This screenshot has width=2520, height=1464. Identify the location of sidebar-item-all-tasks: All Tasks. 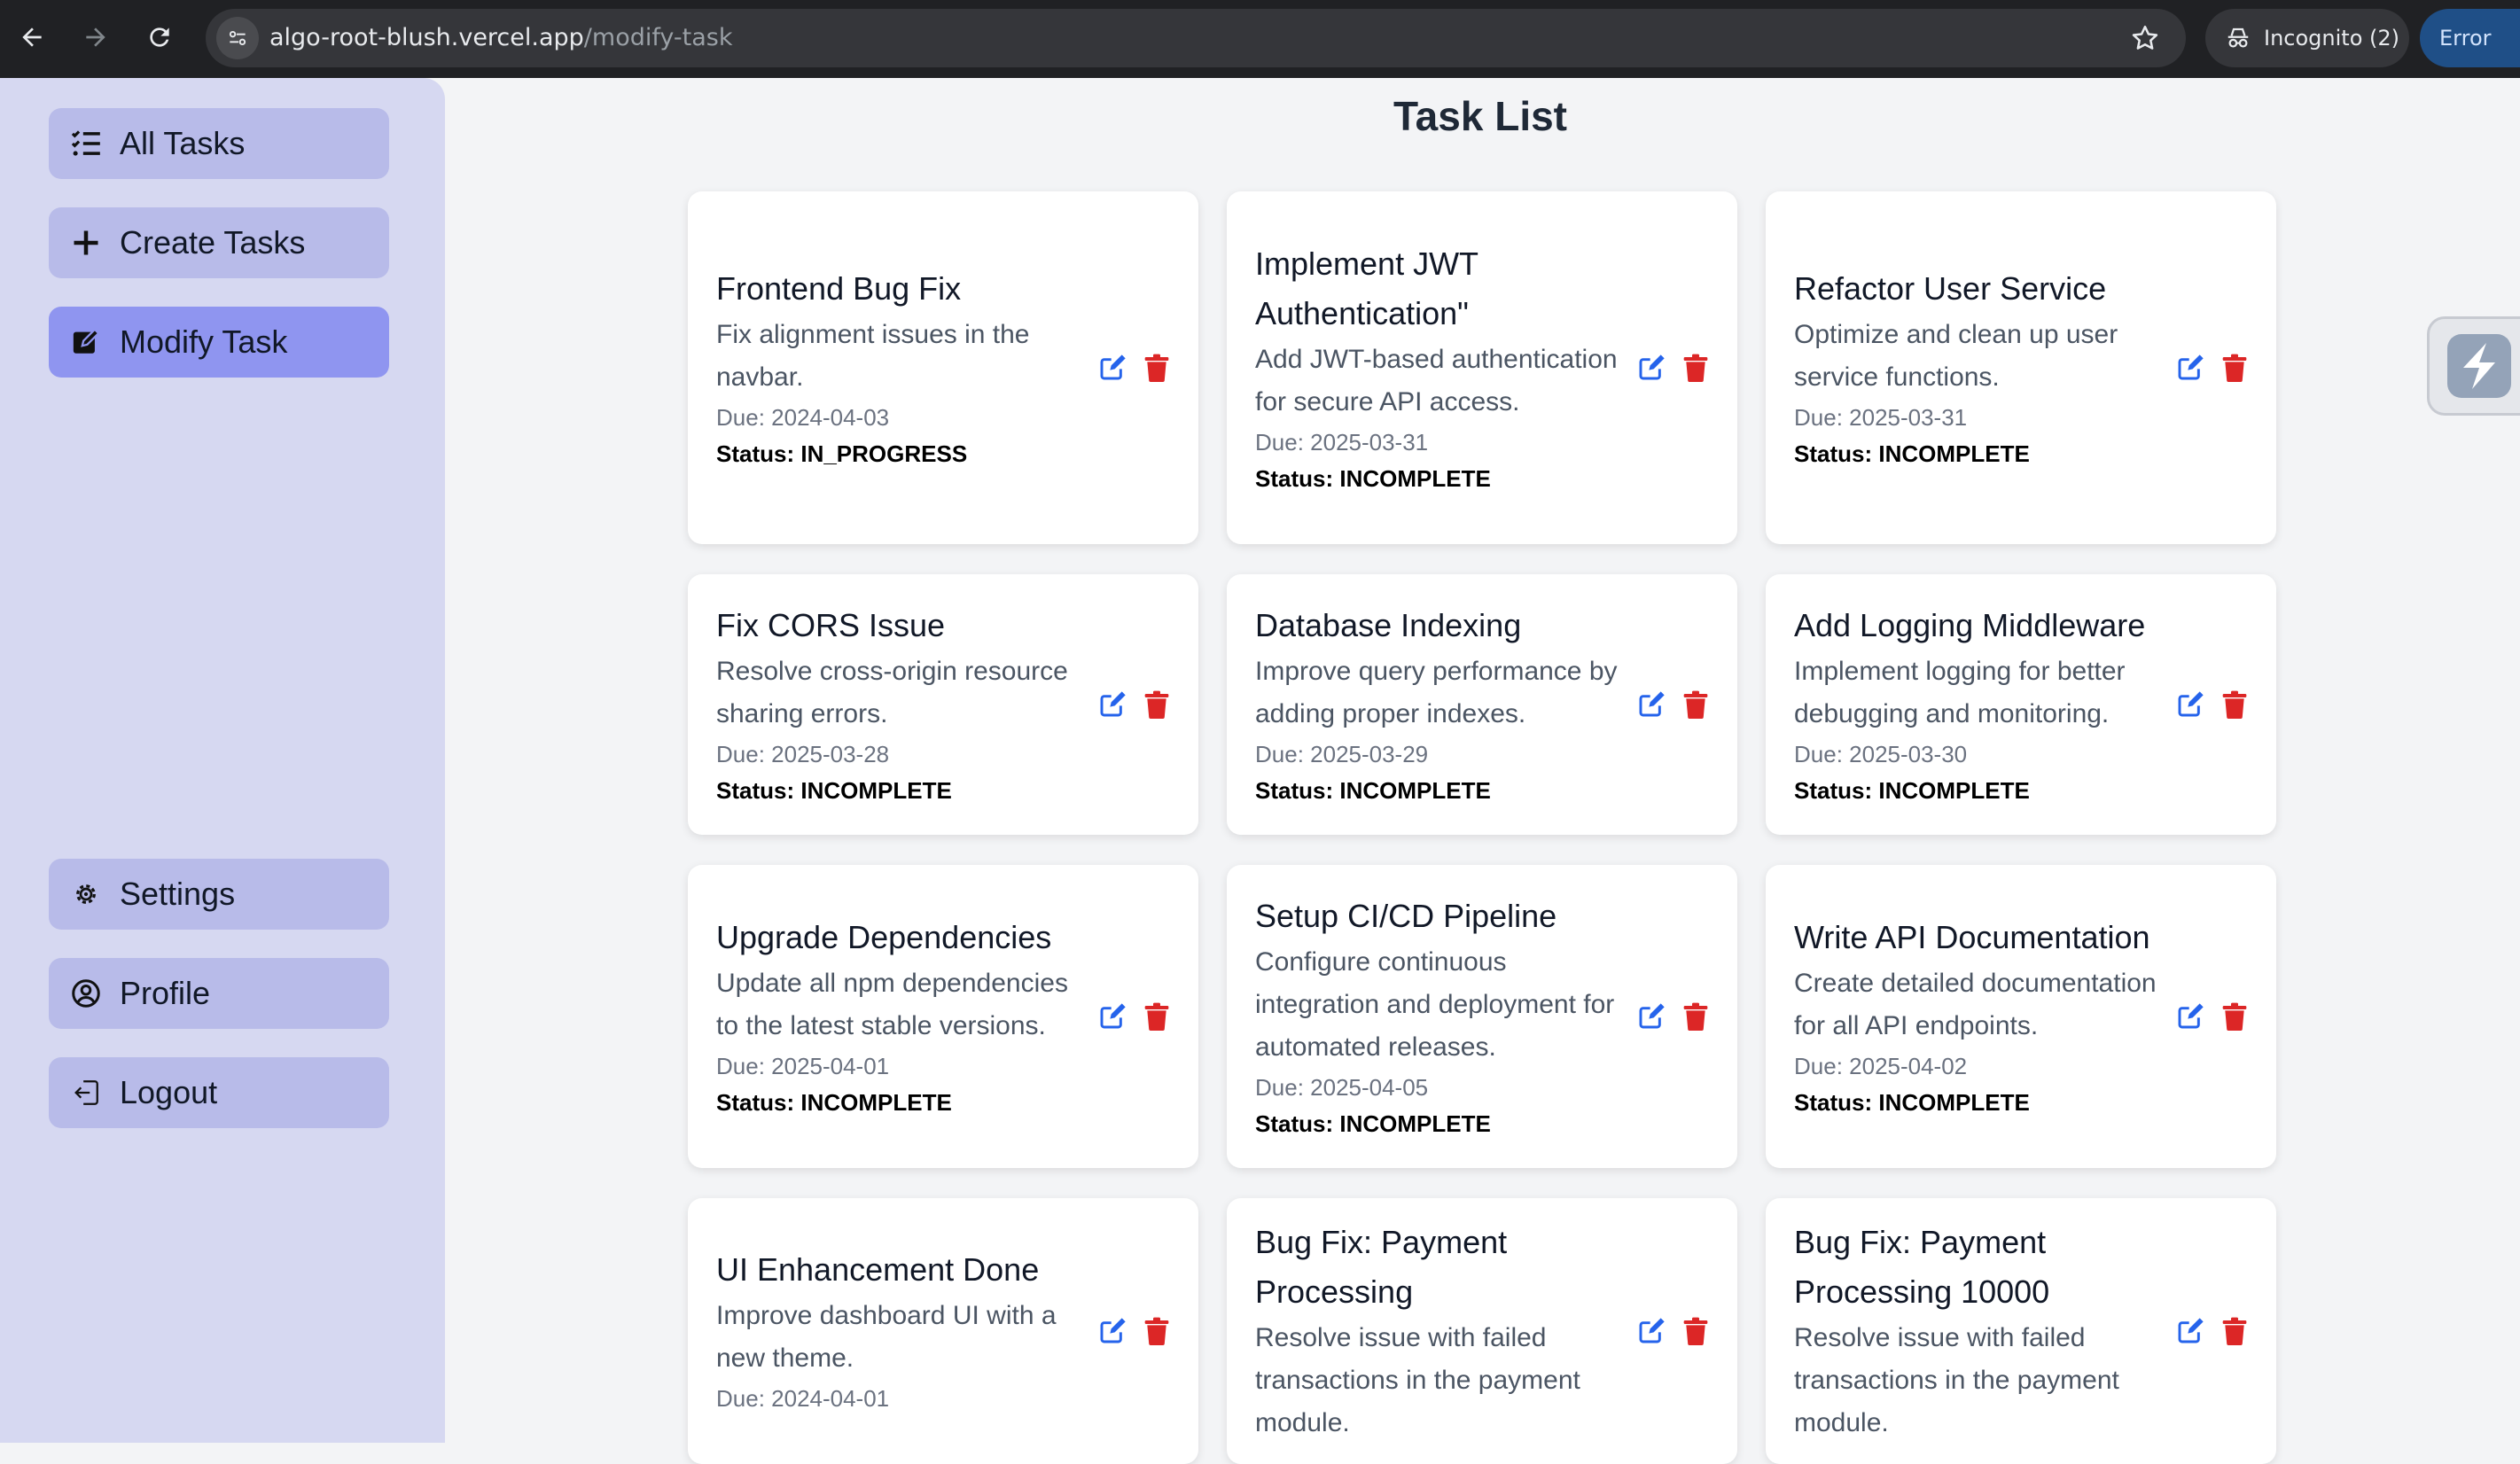
(219, 143).